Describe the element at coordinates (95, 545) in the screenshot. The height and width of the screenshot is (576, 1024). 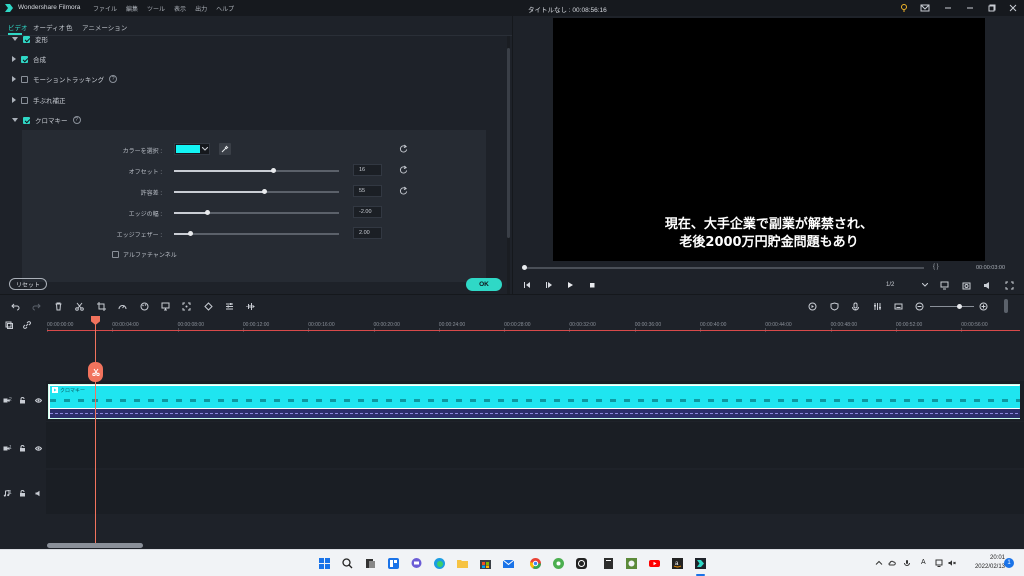
I see `timeline-horizontal-scrollbar` at that location.